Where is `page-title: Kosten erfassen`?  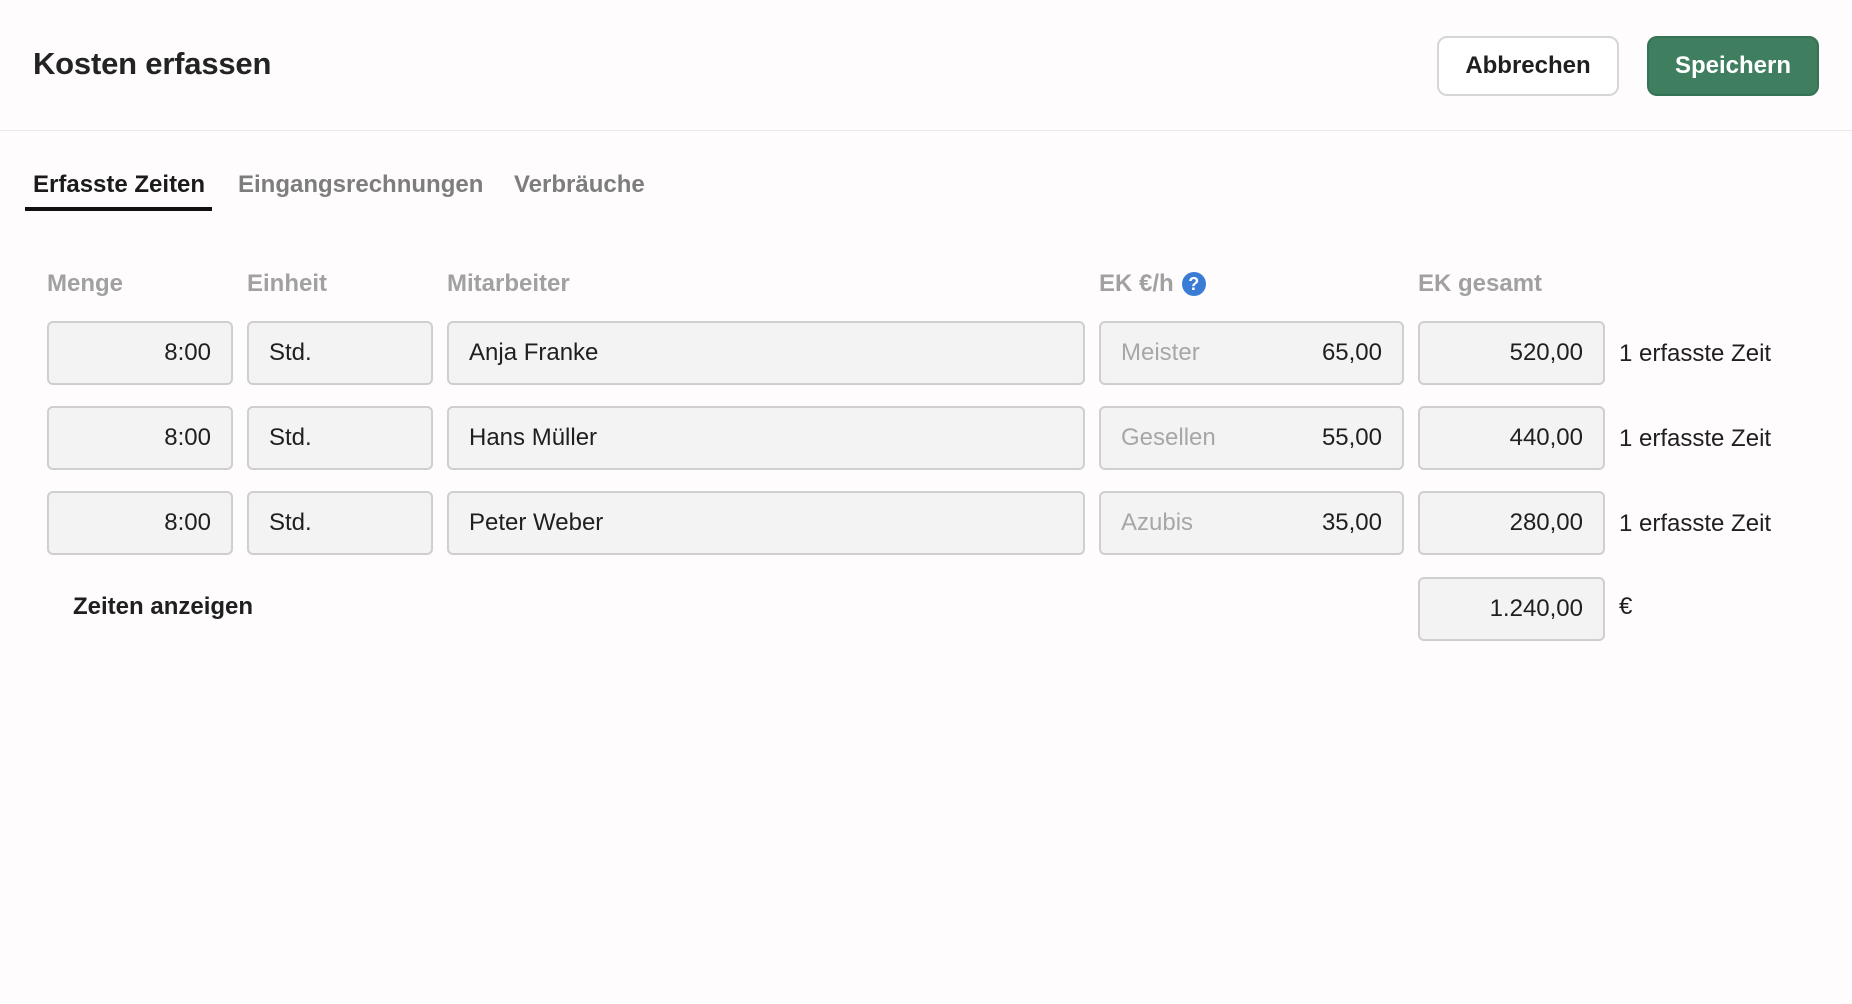 page-title: Kosten erfassen is located at coordinates (152, 63).